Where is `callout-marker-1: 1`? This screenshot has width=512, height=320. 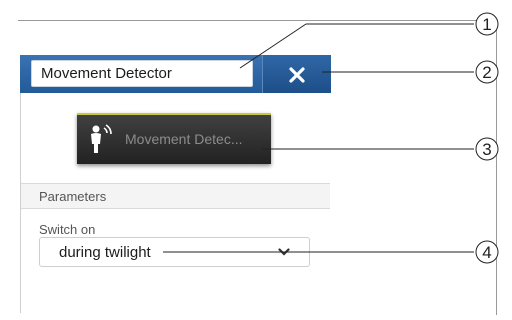 callout-marker-1: 1 is located at coordinates (487, 24).